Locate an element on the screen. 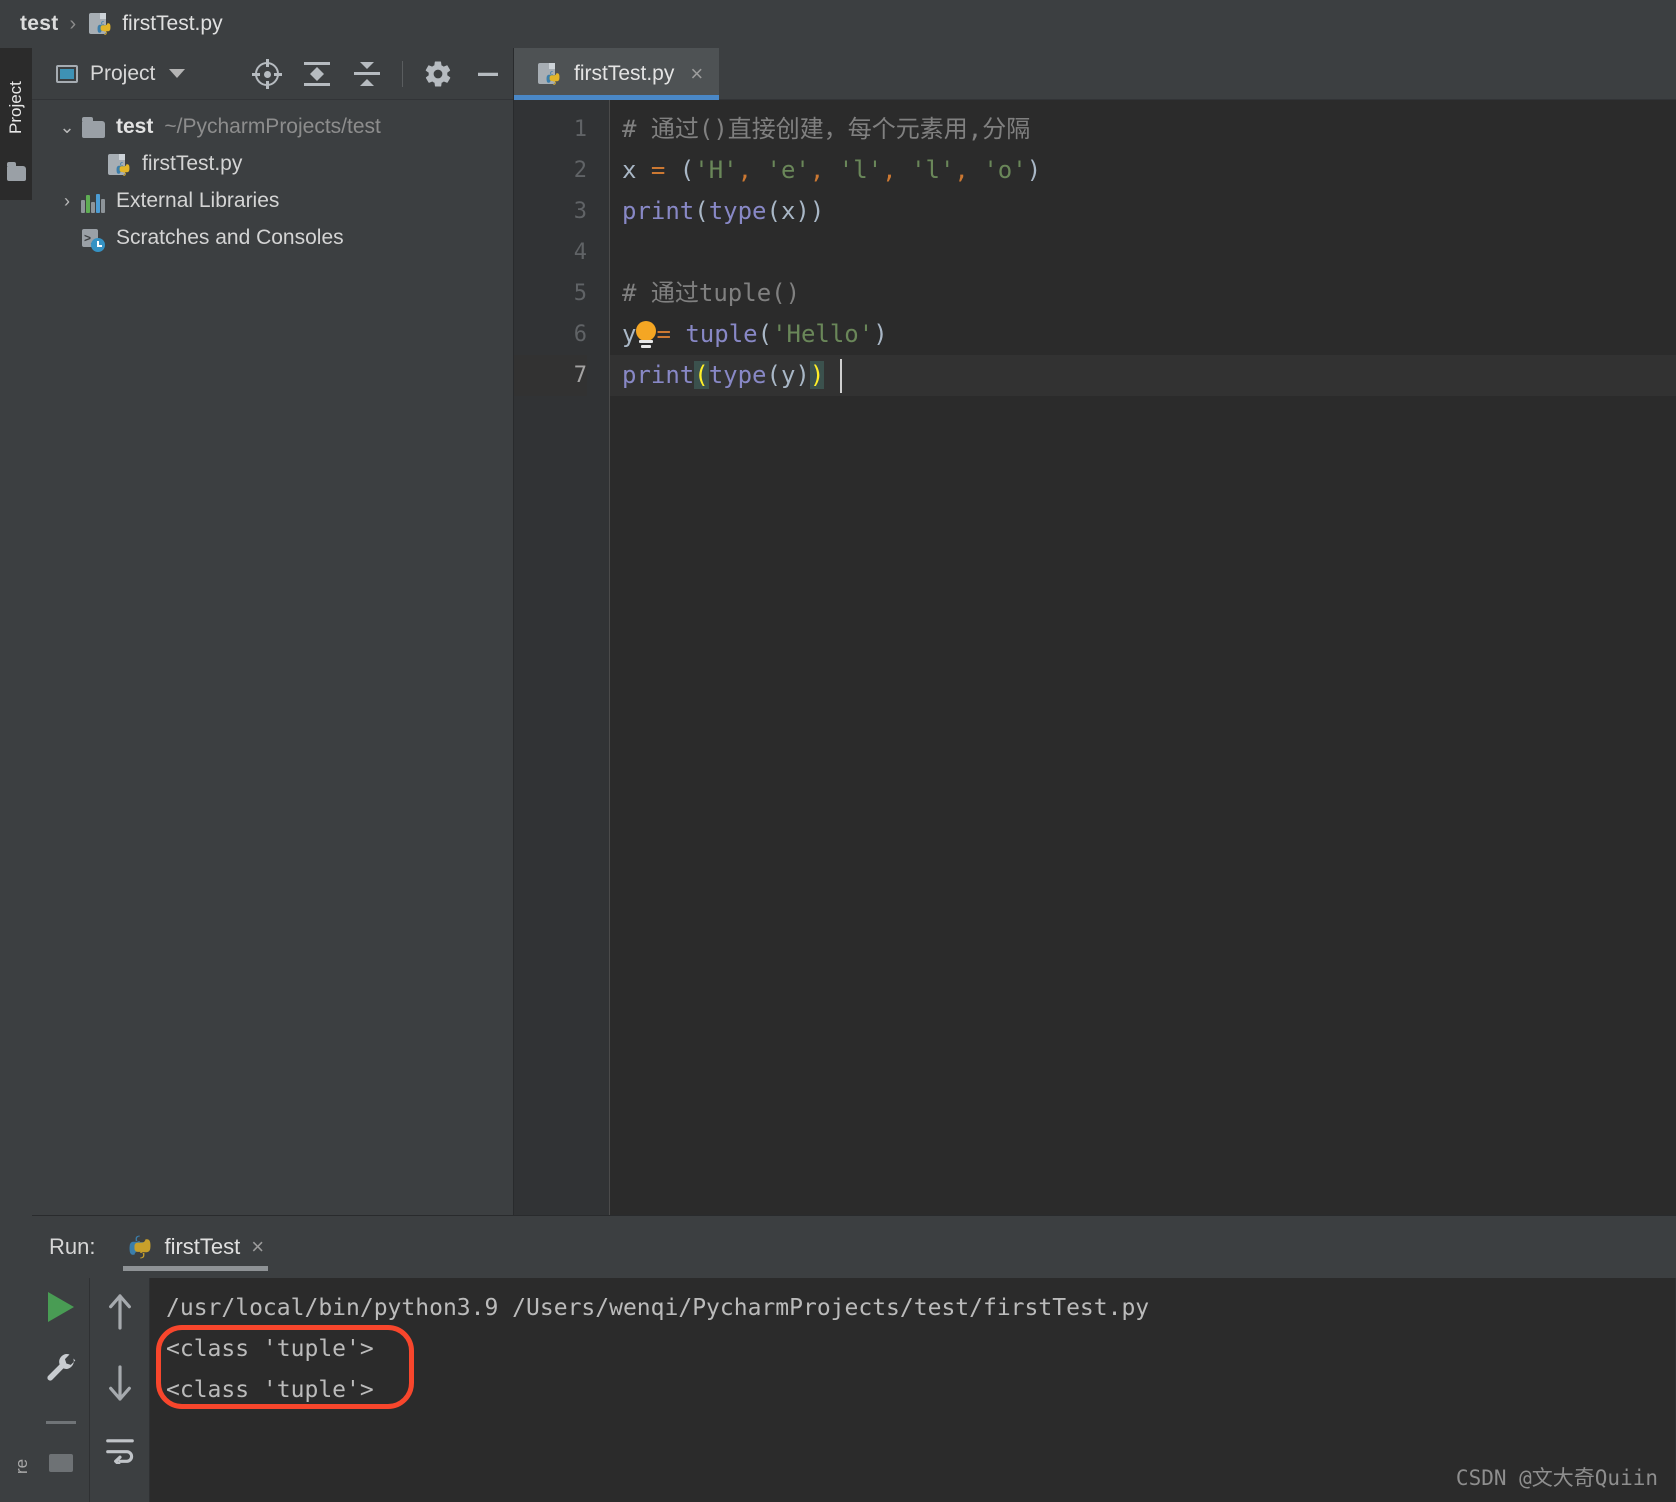  code-line-6: y = tuple('Hello') is located at coordinates (1143, 334).